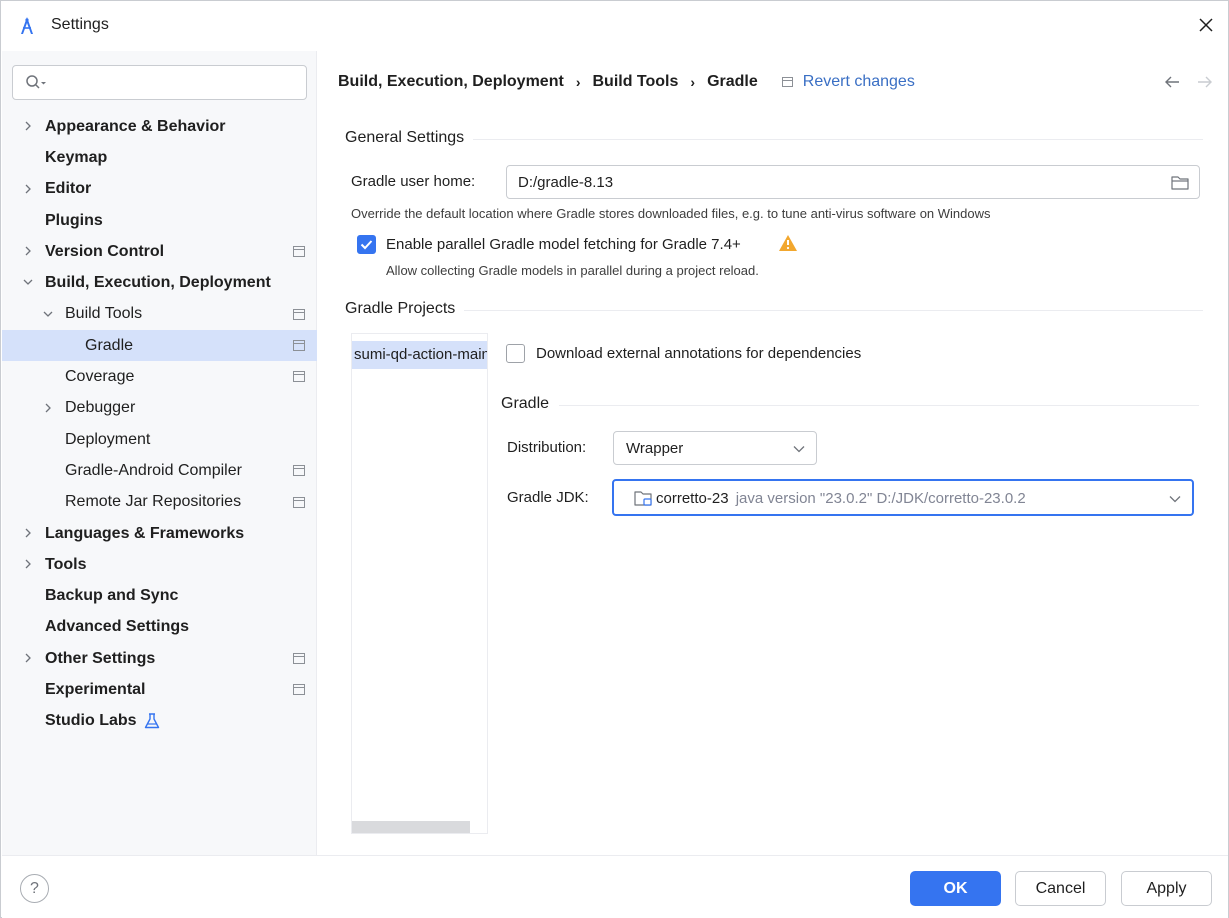 The image size is (1229, 918). What do you see at coordinates (109, 345) in the screenshot?
I see `sidebar-item-label: Gradle` at bounding box center [109, 345].